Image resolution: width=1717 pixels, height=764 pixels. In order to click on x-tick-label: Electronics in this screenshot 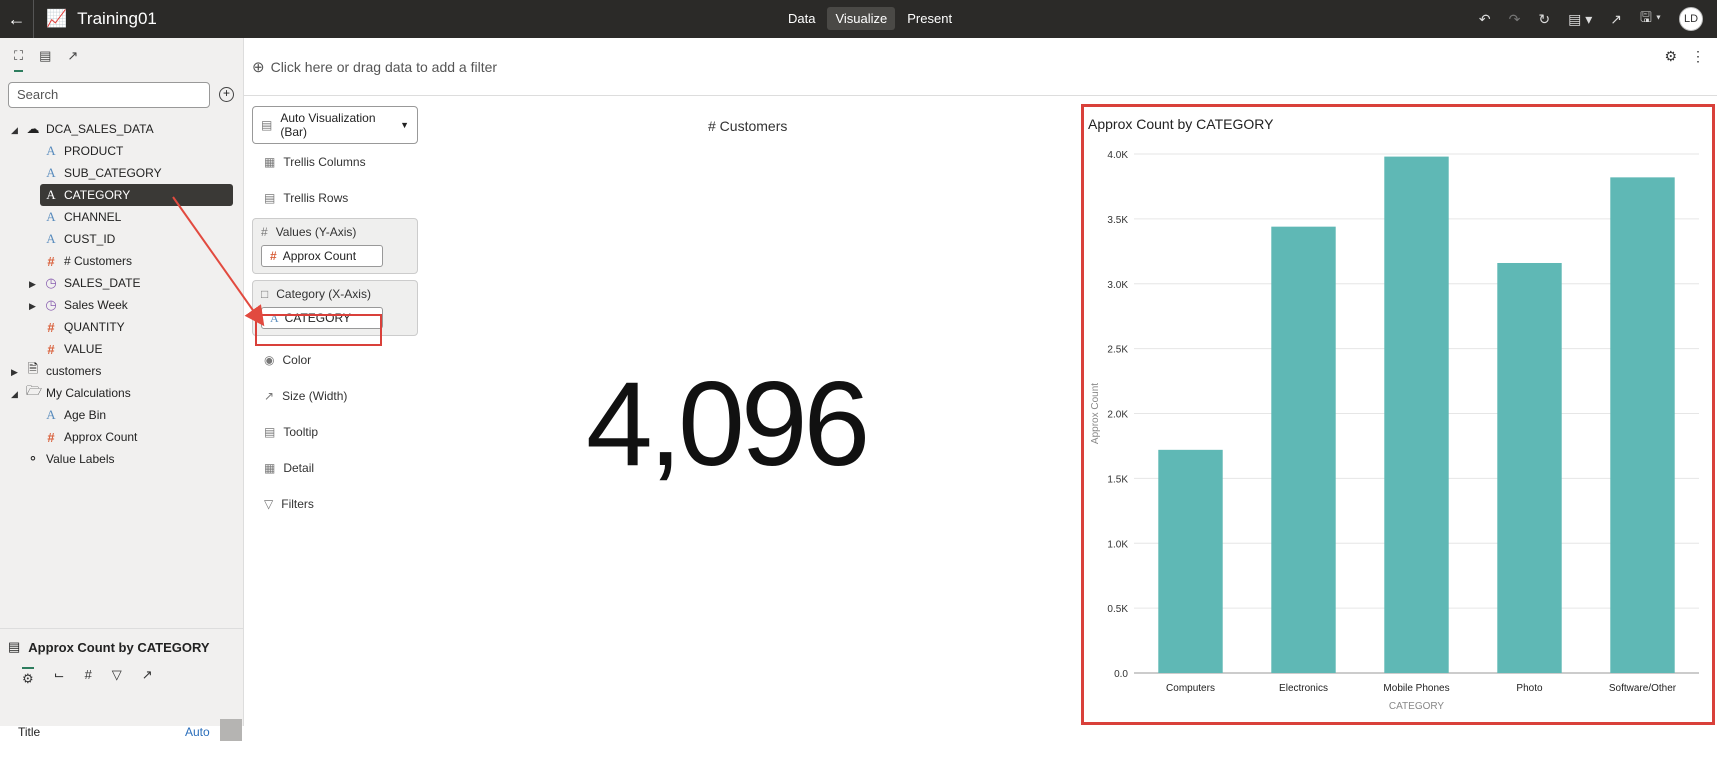, I will do `click(1303, 688)`.